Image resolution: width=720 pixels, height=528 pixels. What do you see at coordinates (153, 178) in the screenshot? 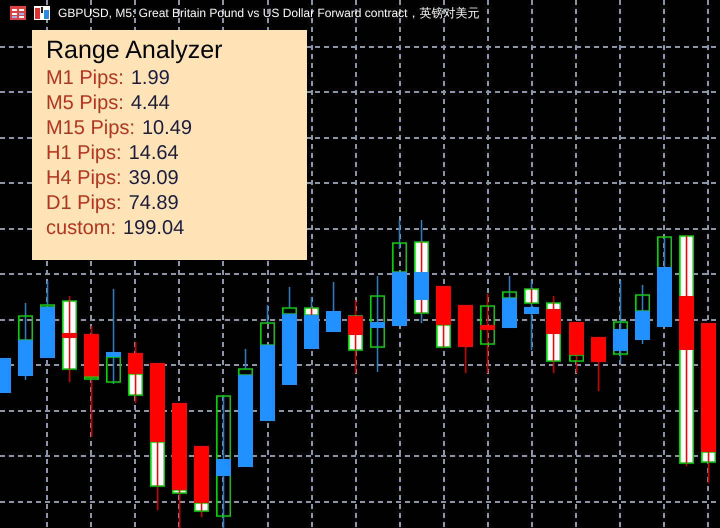
I see `range-value: 39.09` at bounding box center [153, 178].